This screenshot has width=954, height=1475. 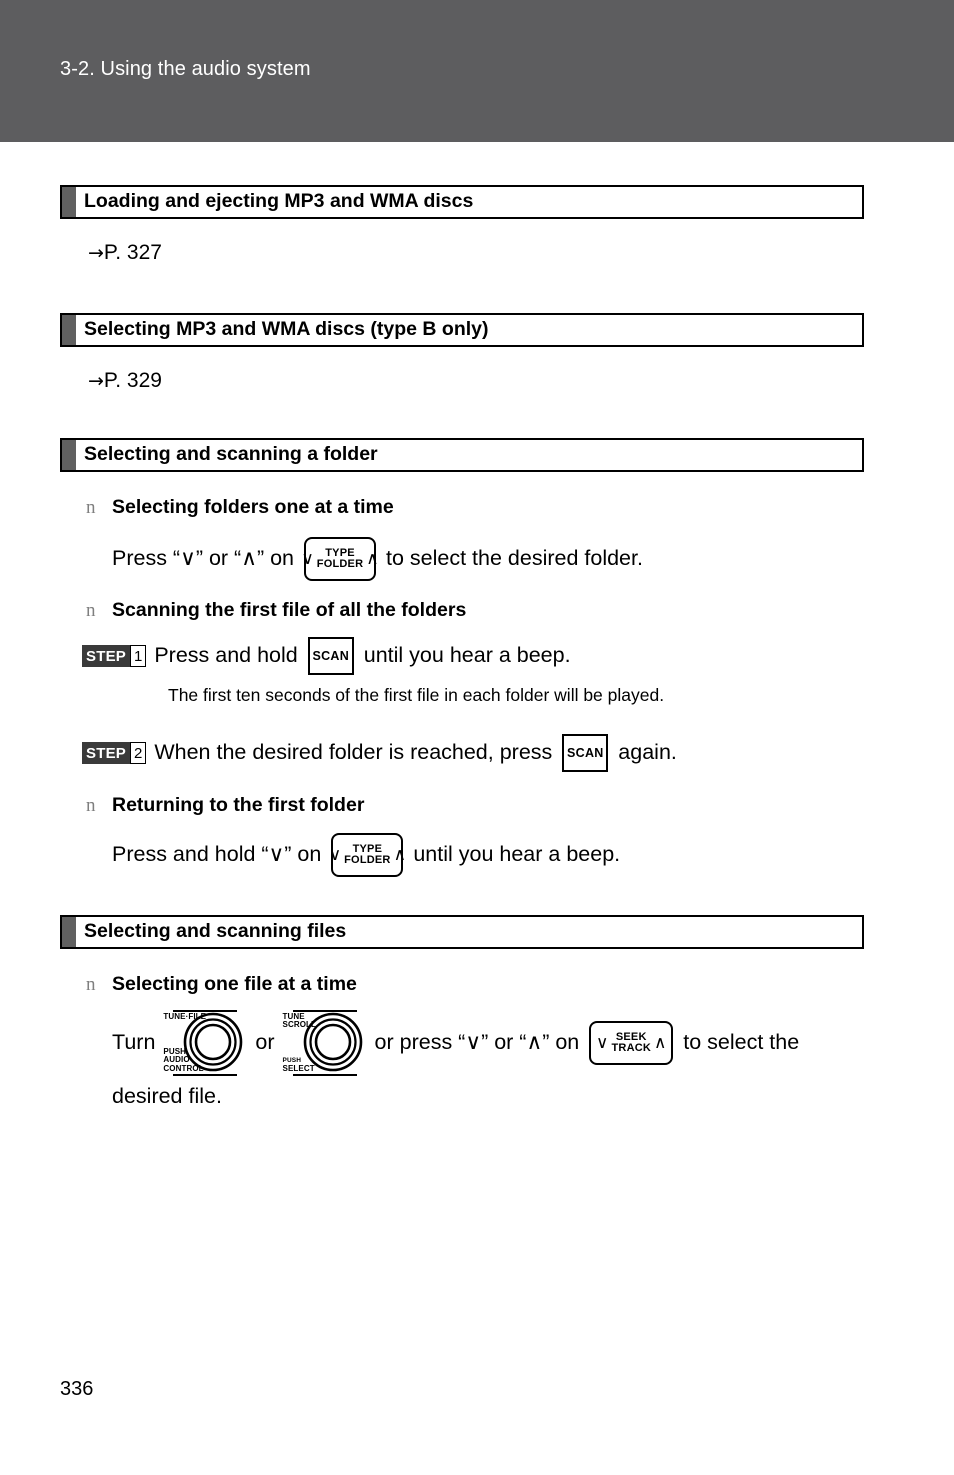 What do you see at coordinates (647, 752) in the screenshot?
I see `step-text-after: again.` at bounding box center [647, 752].